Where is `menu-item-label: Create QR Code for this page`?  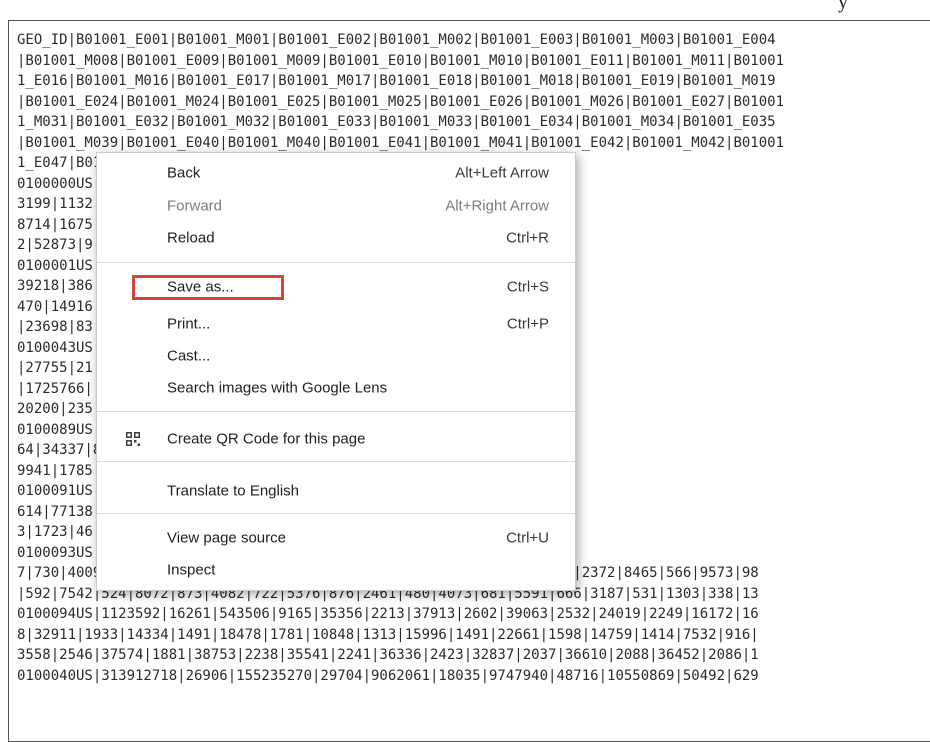 menu-item-label: Create QR Code for this page is located at coordinates (266, 439).